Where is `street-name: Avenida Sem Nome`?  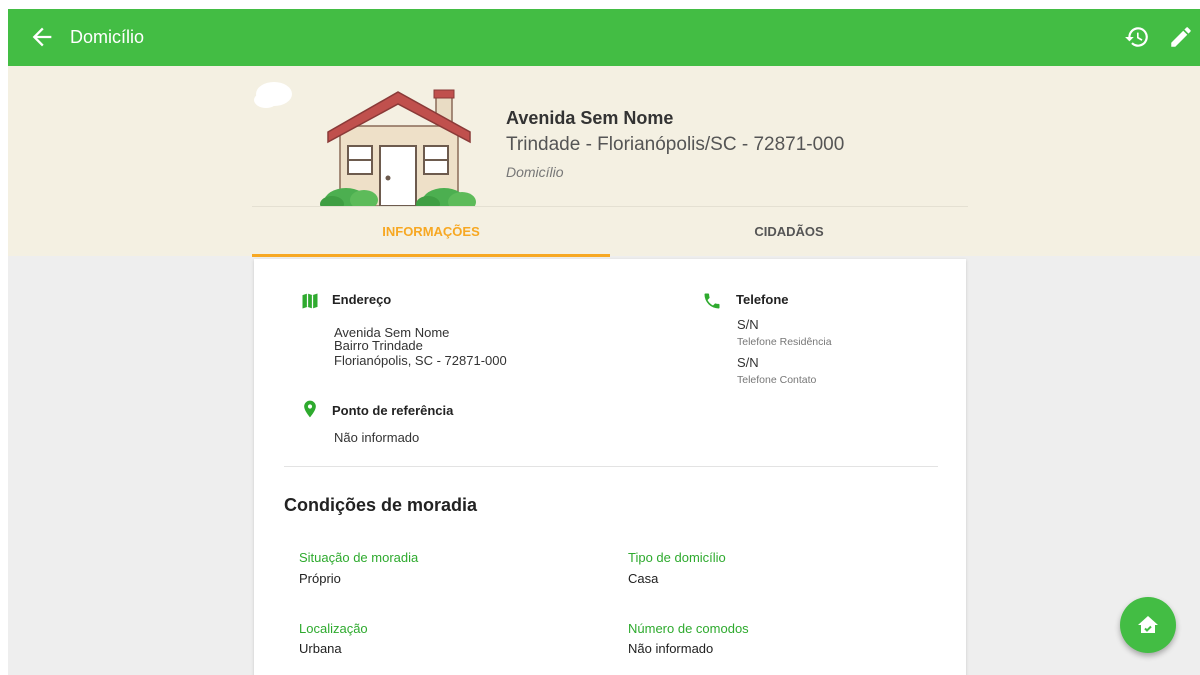 street-name: Avenida Sem Nome is located at coordinates (590, 118).